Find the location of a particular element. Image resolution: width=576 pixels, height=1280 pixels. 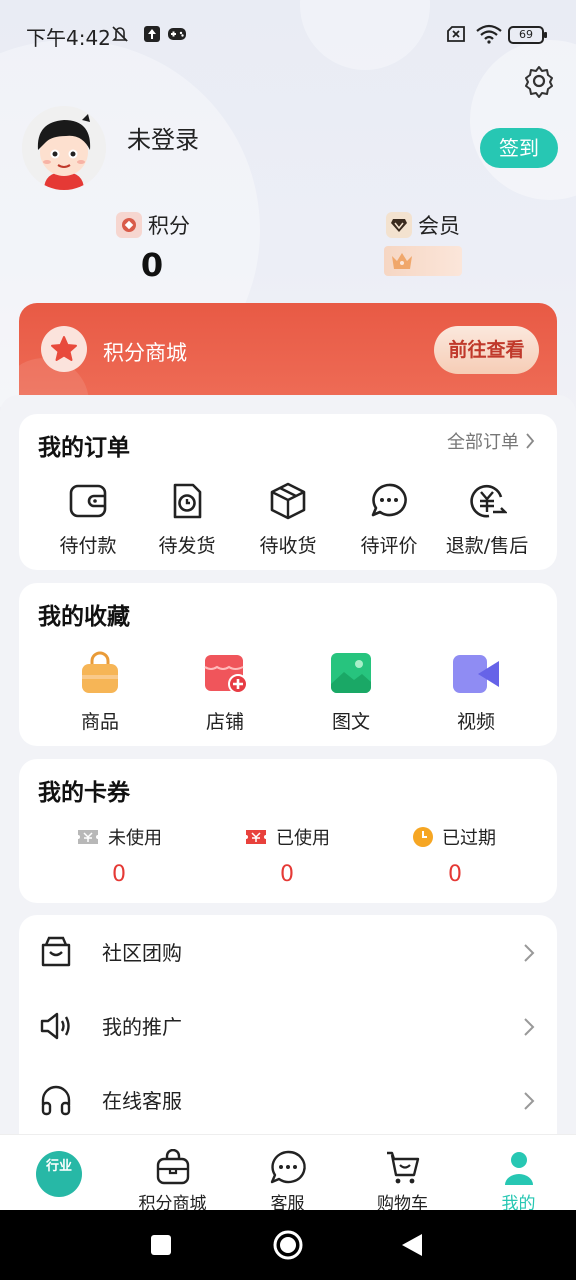

recents-icon is located at coordinates (161, 1245).